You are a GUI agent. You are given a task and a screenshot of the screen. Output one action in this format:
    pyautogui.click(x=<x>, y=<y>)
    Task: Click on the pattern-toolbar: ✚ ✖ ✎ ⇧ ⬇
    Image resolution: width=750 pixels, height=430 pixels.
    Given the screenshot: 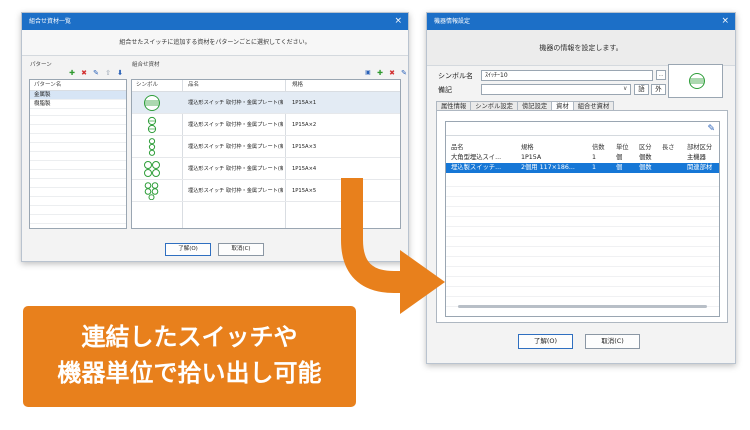 What is the action you would take?
    pyautogui.click(x=96, y=73)
    